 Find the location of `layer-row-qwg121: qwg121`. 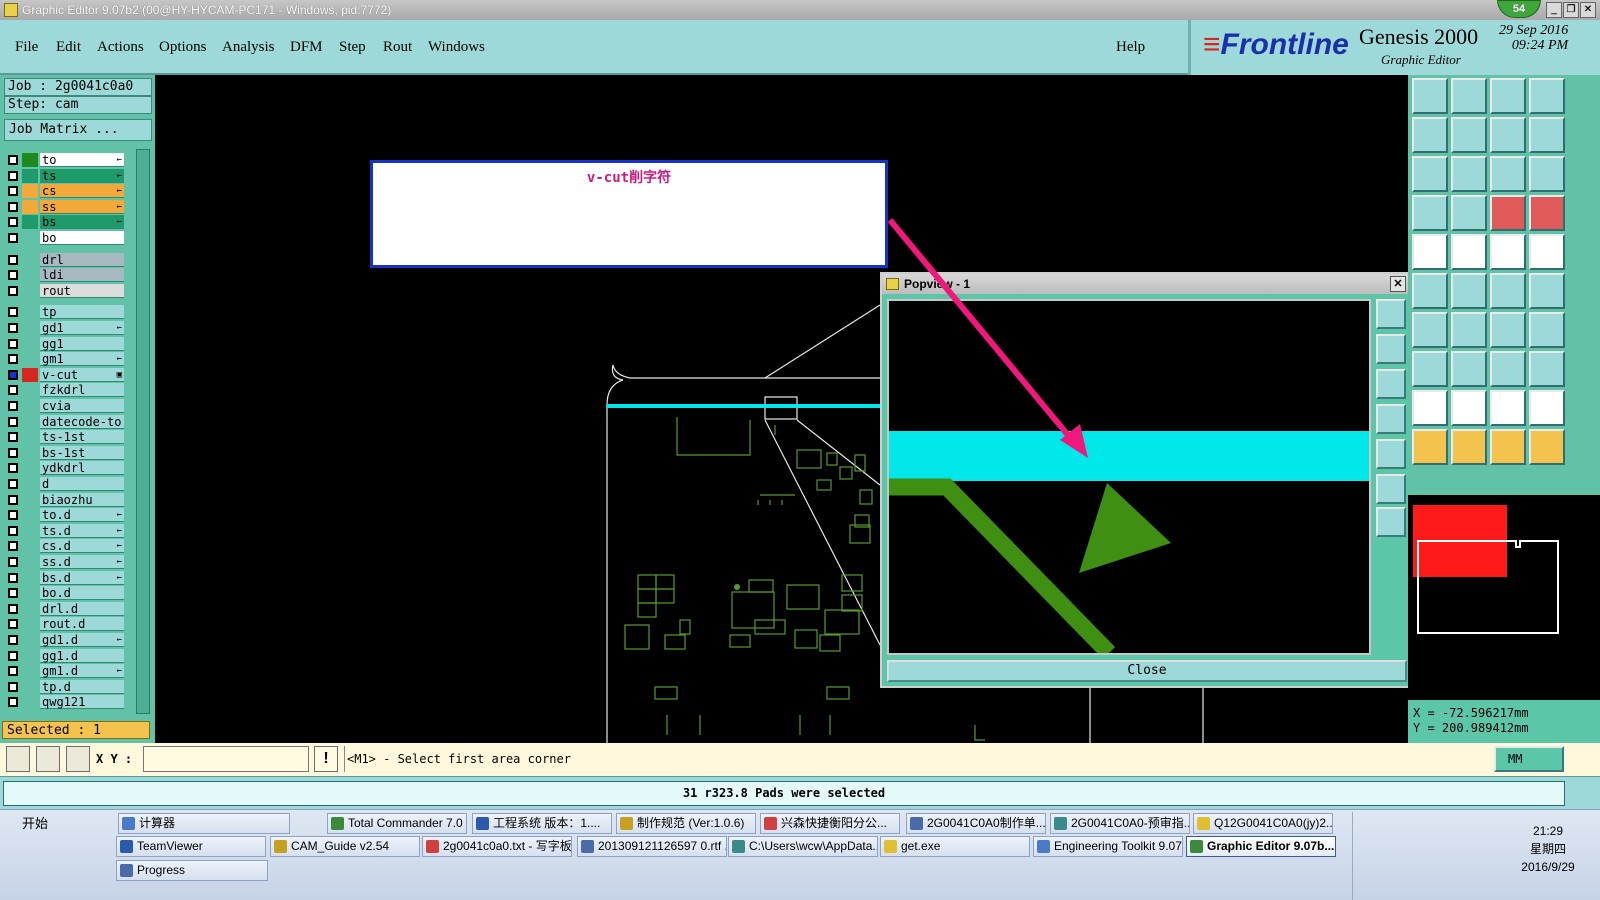

layer-row-qwg121: qwg121 is located at coordinates (65, 702).